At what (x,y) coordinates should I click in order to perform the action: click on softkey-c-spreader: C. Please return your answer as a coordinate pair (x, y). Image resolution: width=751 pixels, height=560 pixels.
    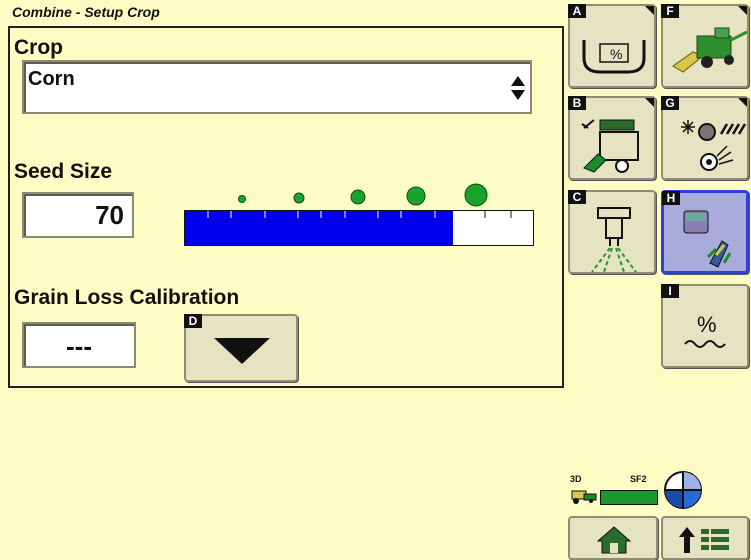
    Looking at the image, I should click on (612, 232).